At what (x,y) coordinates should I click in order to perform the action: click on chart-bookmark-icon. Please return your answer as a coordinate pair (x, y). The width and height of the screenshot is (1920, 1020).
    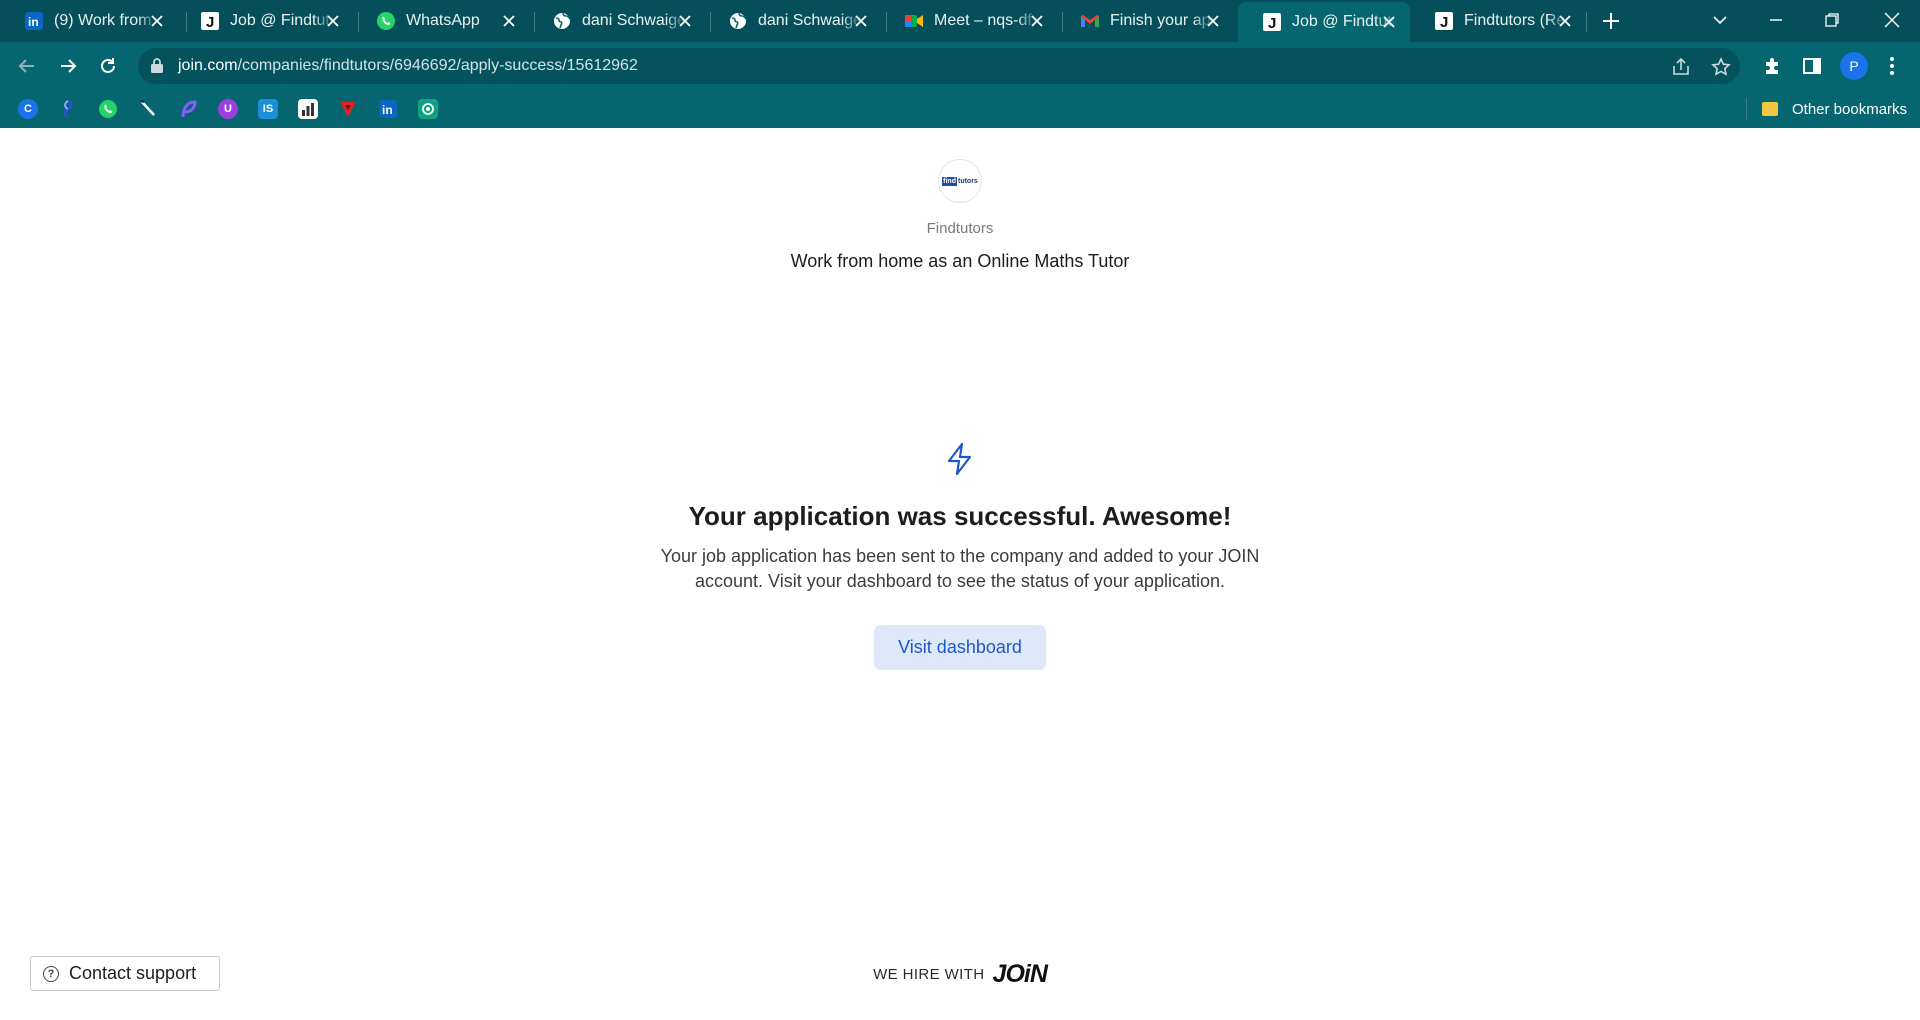
    Looking at the image, I should click on (308, 109).